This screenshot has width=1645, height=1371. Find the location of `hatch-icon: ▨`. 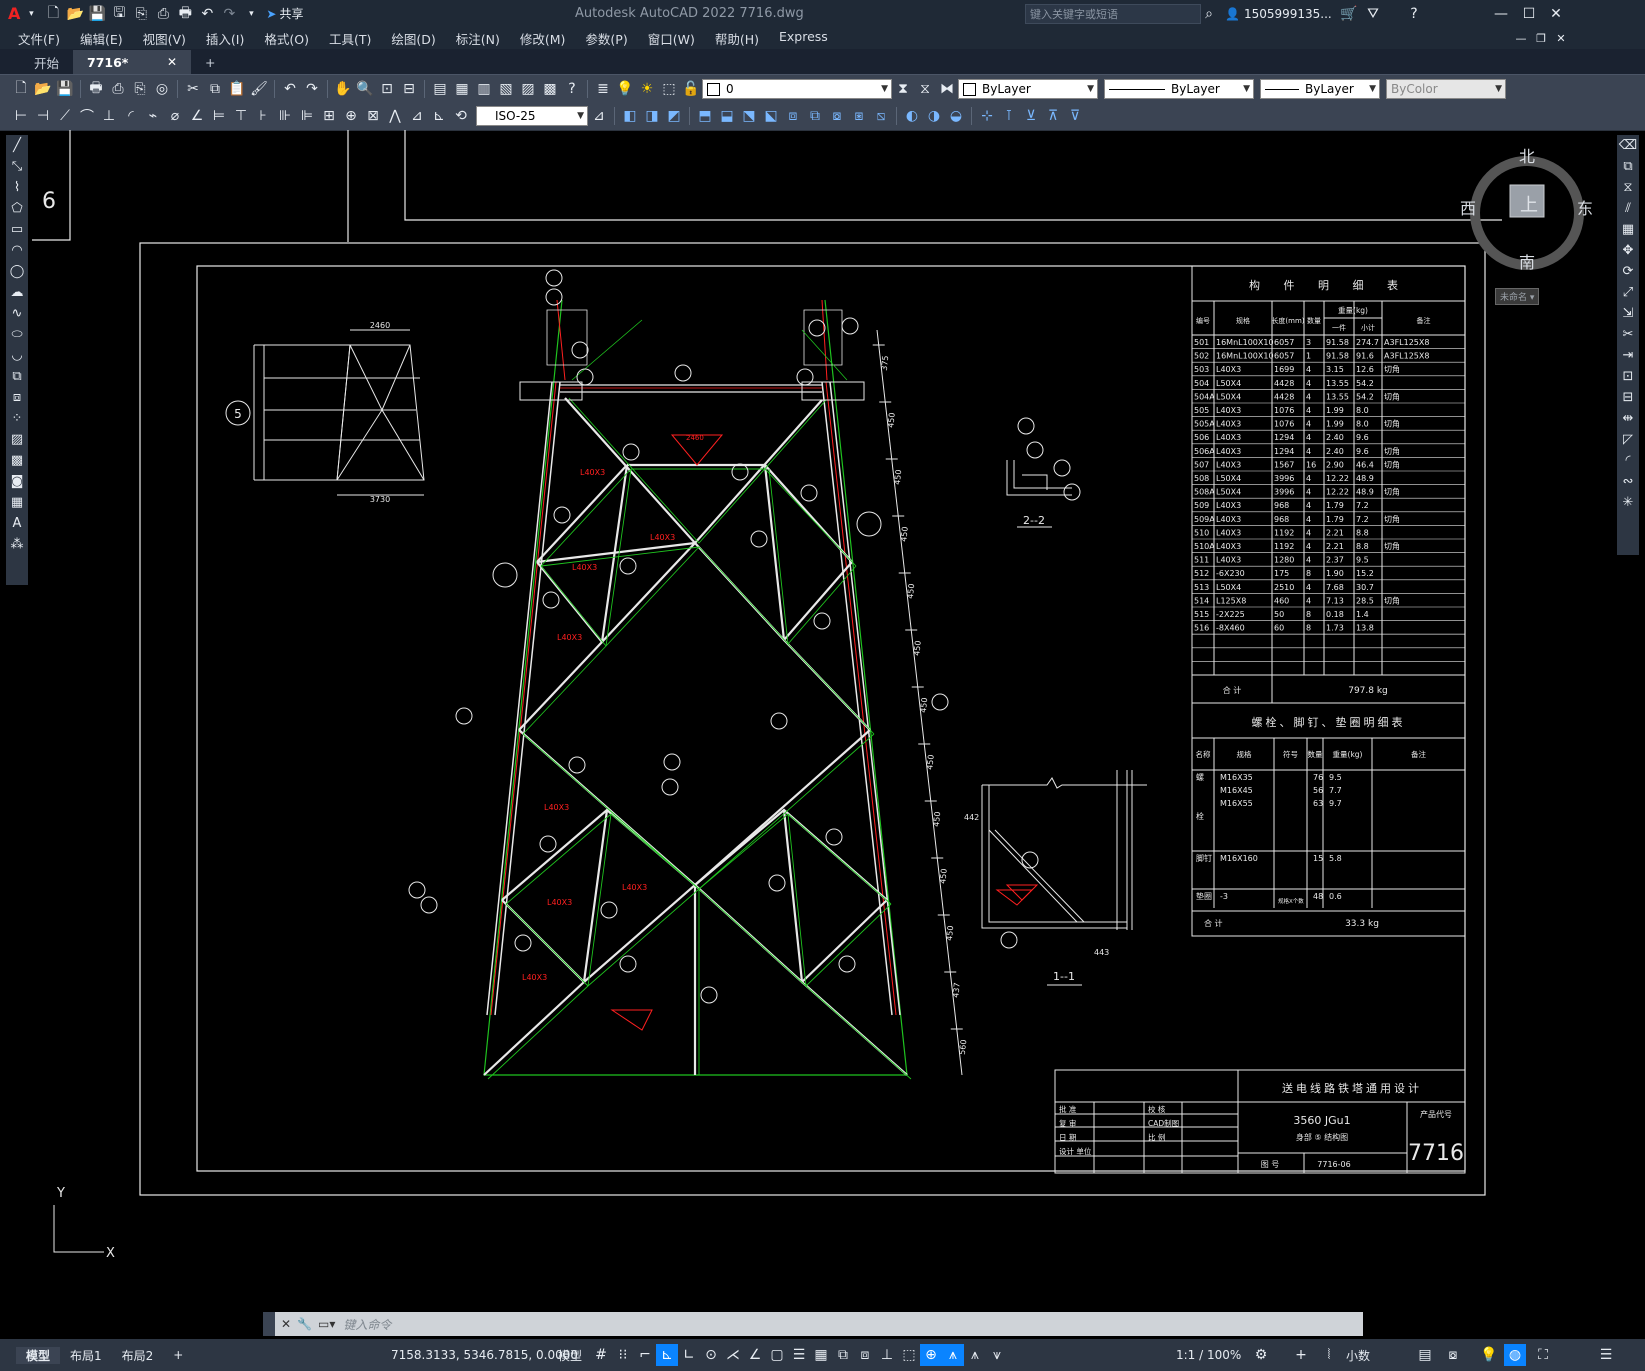

hatch-icon: ▨ is located at coordinates (17, 439).